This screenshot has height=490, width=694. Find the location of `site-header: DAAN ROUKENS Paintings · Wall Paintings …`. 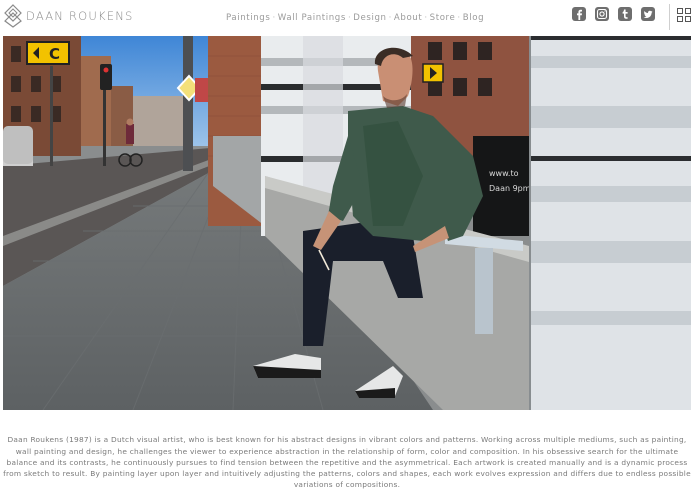

site-header: DAAN ROUKENS Paintings · Wall Paintings … is located at coordinates (347, 18).